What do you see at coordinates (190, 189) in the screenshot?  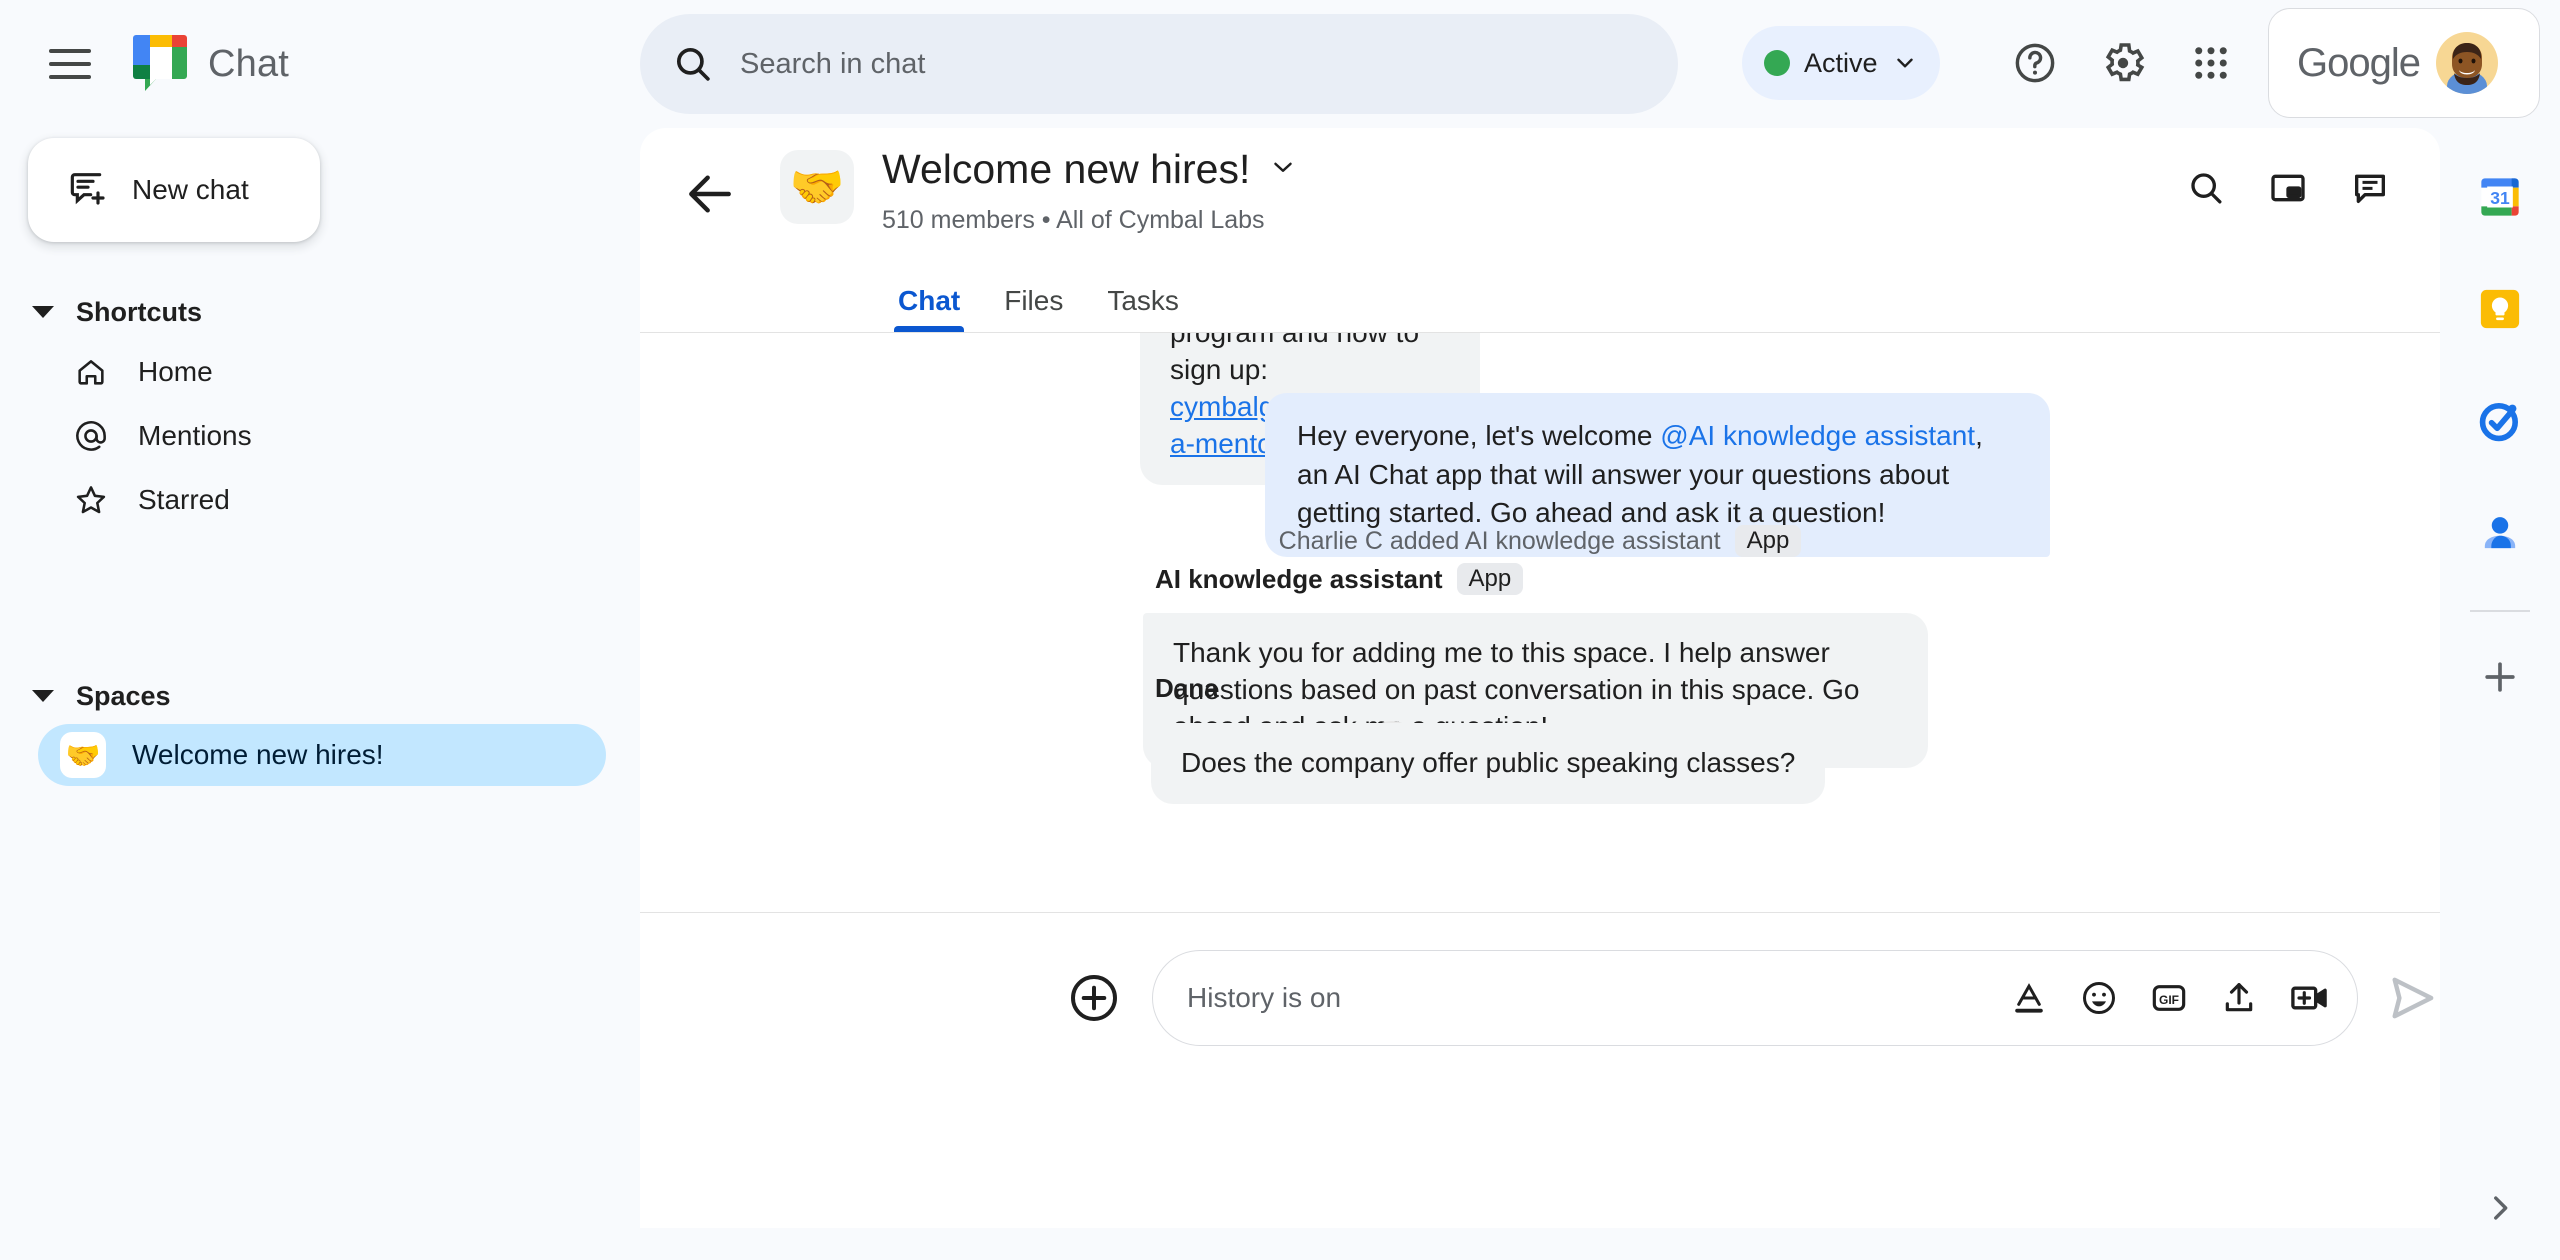 I see `new-chat-label: New chat` at bounding box center [190, 189].